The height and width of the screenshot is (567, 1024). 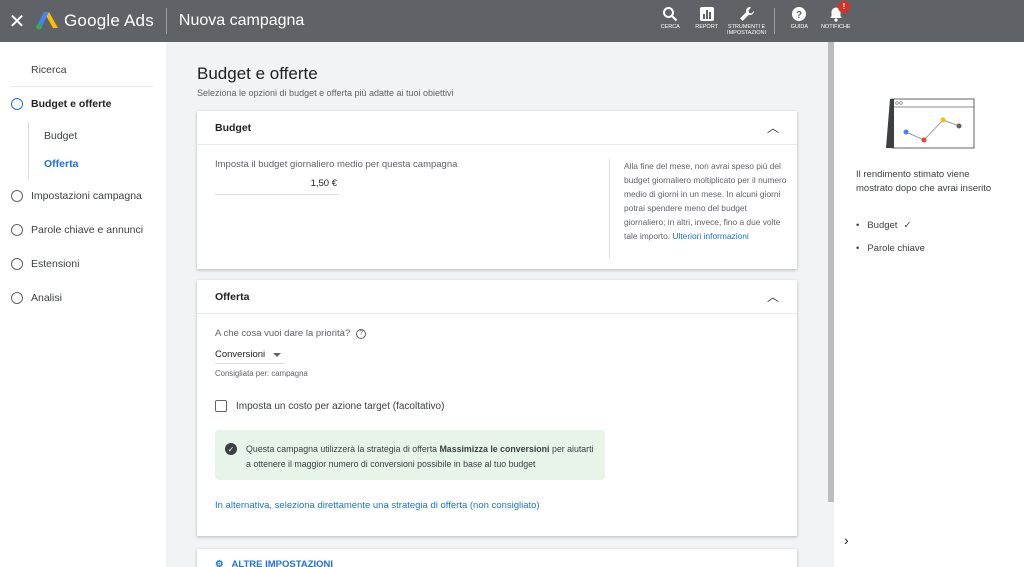 I want to click on budget-card-title: Budget, so click(x=233, y=127).